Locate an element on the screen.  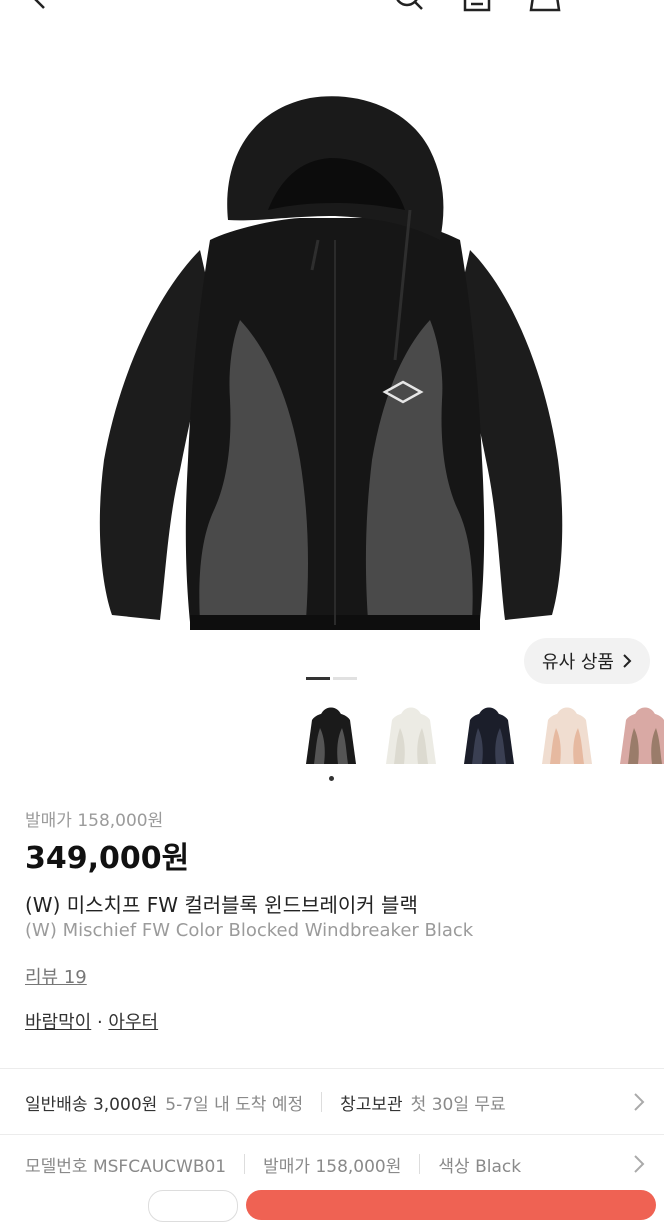
spec-release-price: 발매가 158,000원 is located at coordinates (332, 1166).